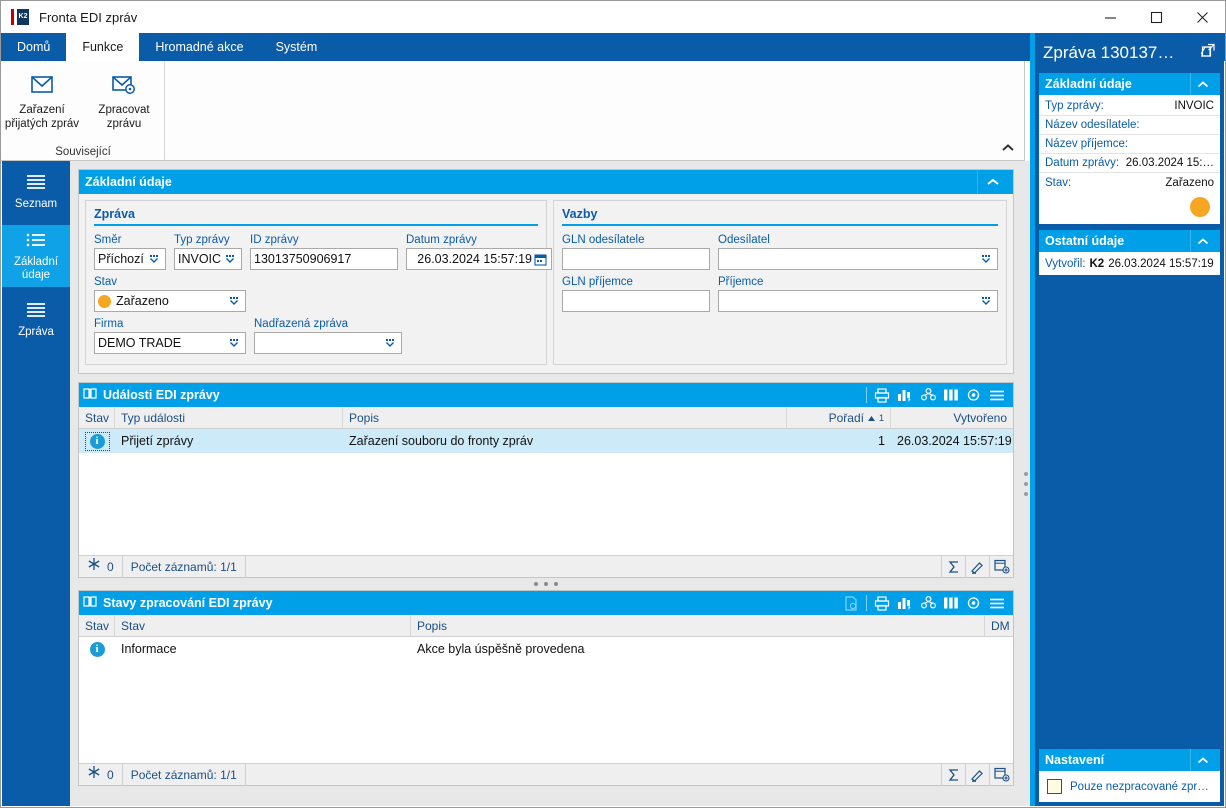 This screenshot has width=1226, height=808. What do you see at coordinates (301, 324) in the screenshot?
I see `nadrazena-zprava-label: Nadřazená zpráva` at bounding box center [301, 324].